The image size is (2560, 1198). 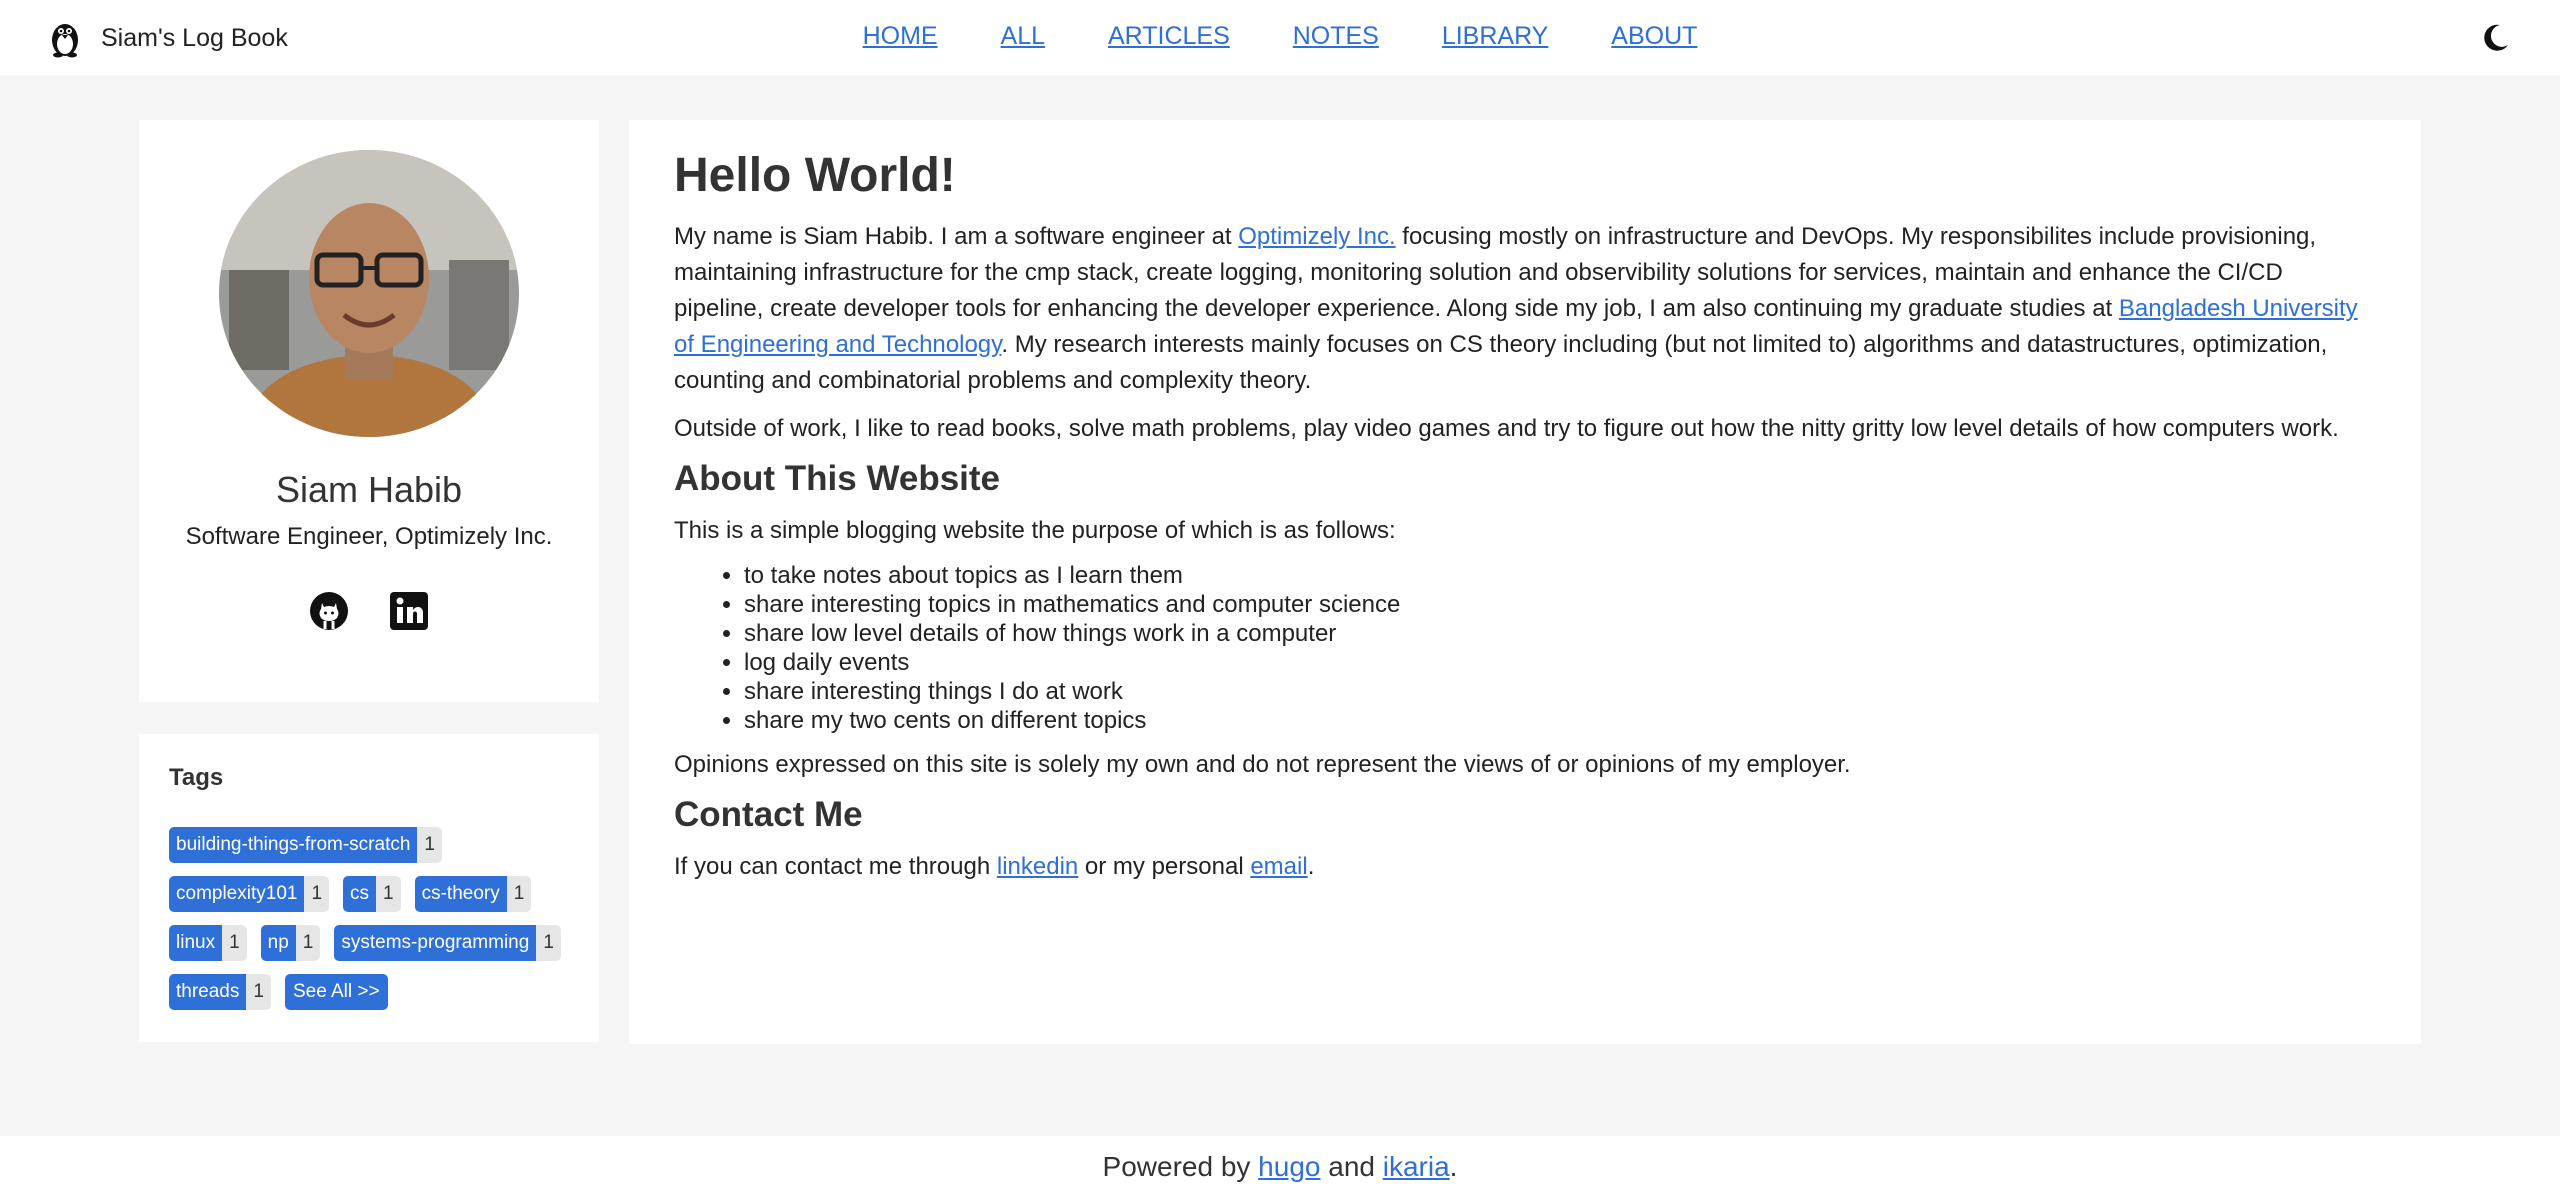 I want to click on tag-label: threads, so click(x=208, y=992).